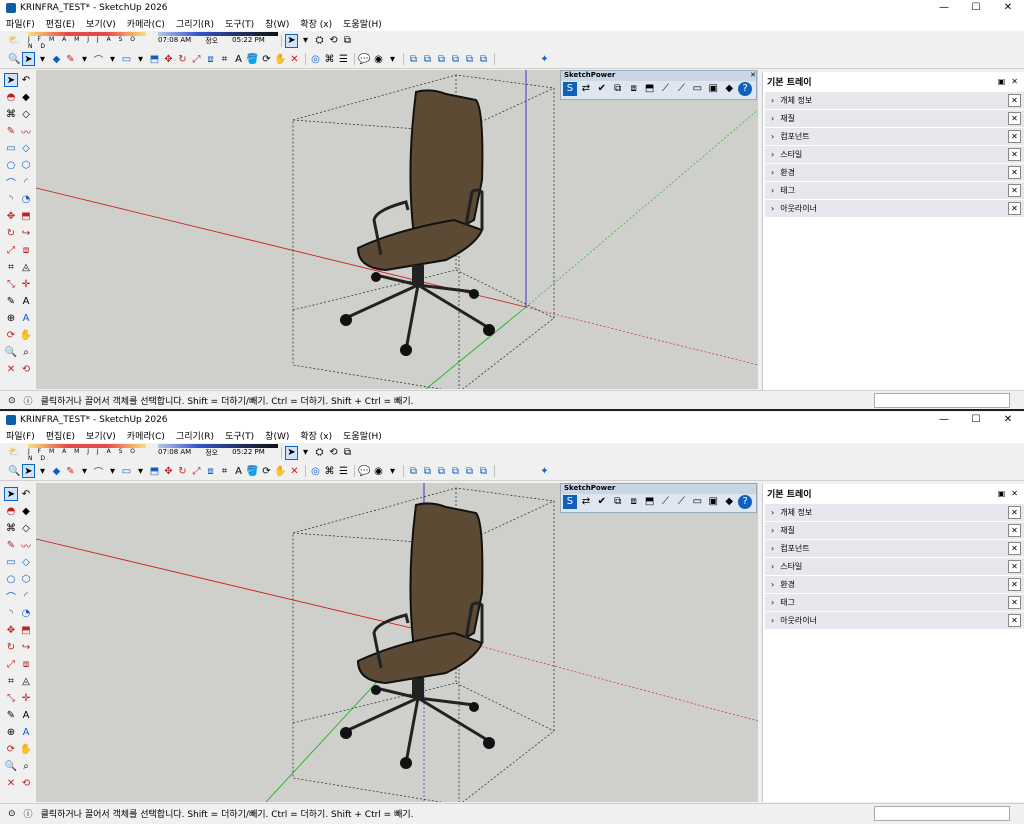  Describe the element at coordinates (894, 548) in the screenshot. I see `tray-item-components: › 컴포넌트 ✕` at that location.